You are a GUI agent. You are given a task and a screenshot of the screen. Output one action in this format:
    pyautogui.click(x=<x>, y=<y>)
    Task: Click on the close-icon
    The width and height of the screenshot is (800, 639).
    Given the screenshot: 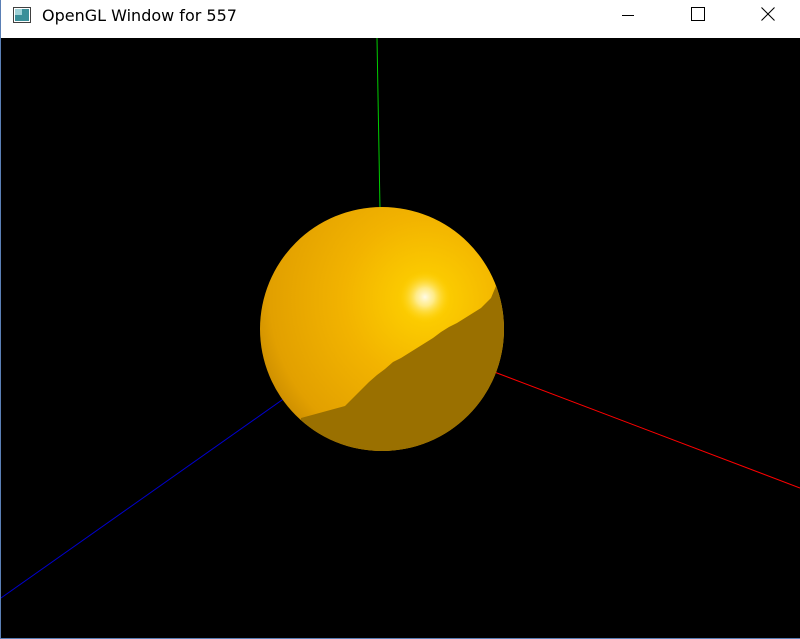 What is the action you would take?
    pyautogui.click(x=768, y=15)
    